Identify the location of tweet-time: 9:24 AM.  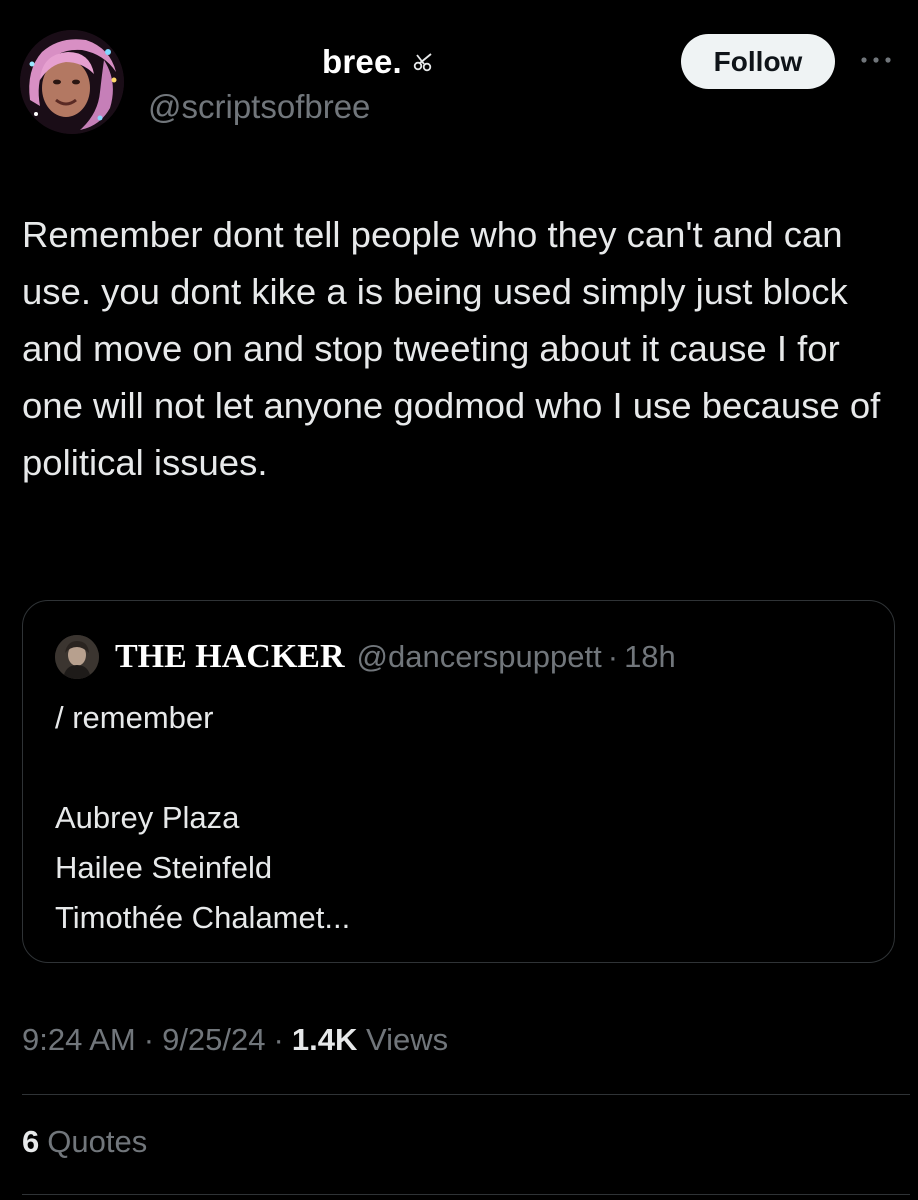
(79, 1039).